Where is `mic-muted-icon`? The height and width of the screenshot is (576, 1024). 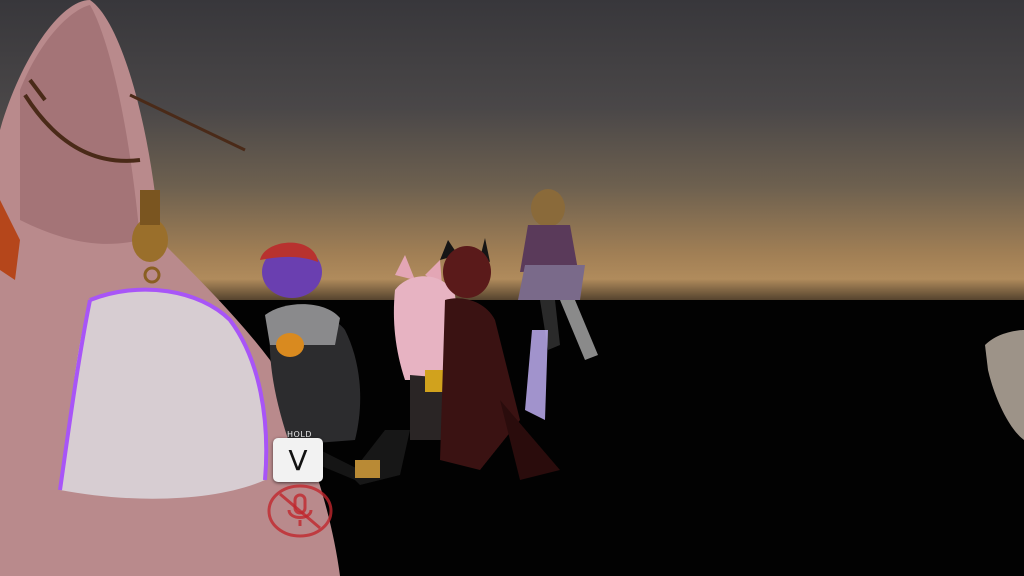
mic-muted-icon is located at coordinates (300, 511).